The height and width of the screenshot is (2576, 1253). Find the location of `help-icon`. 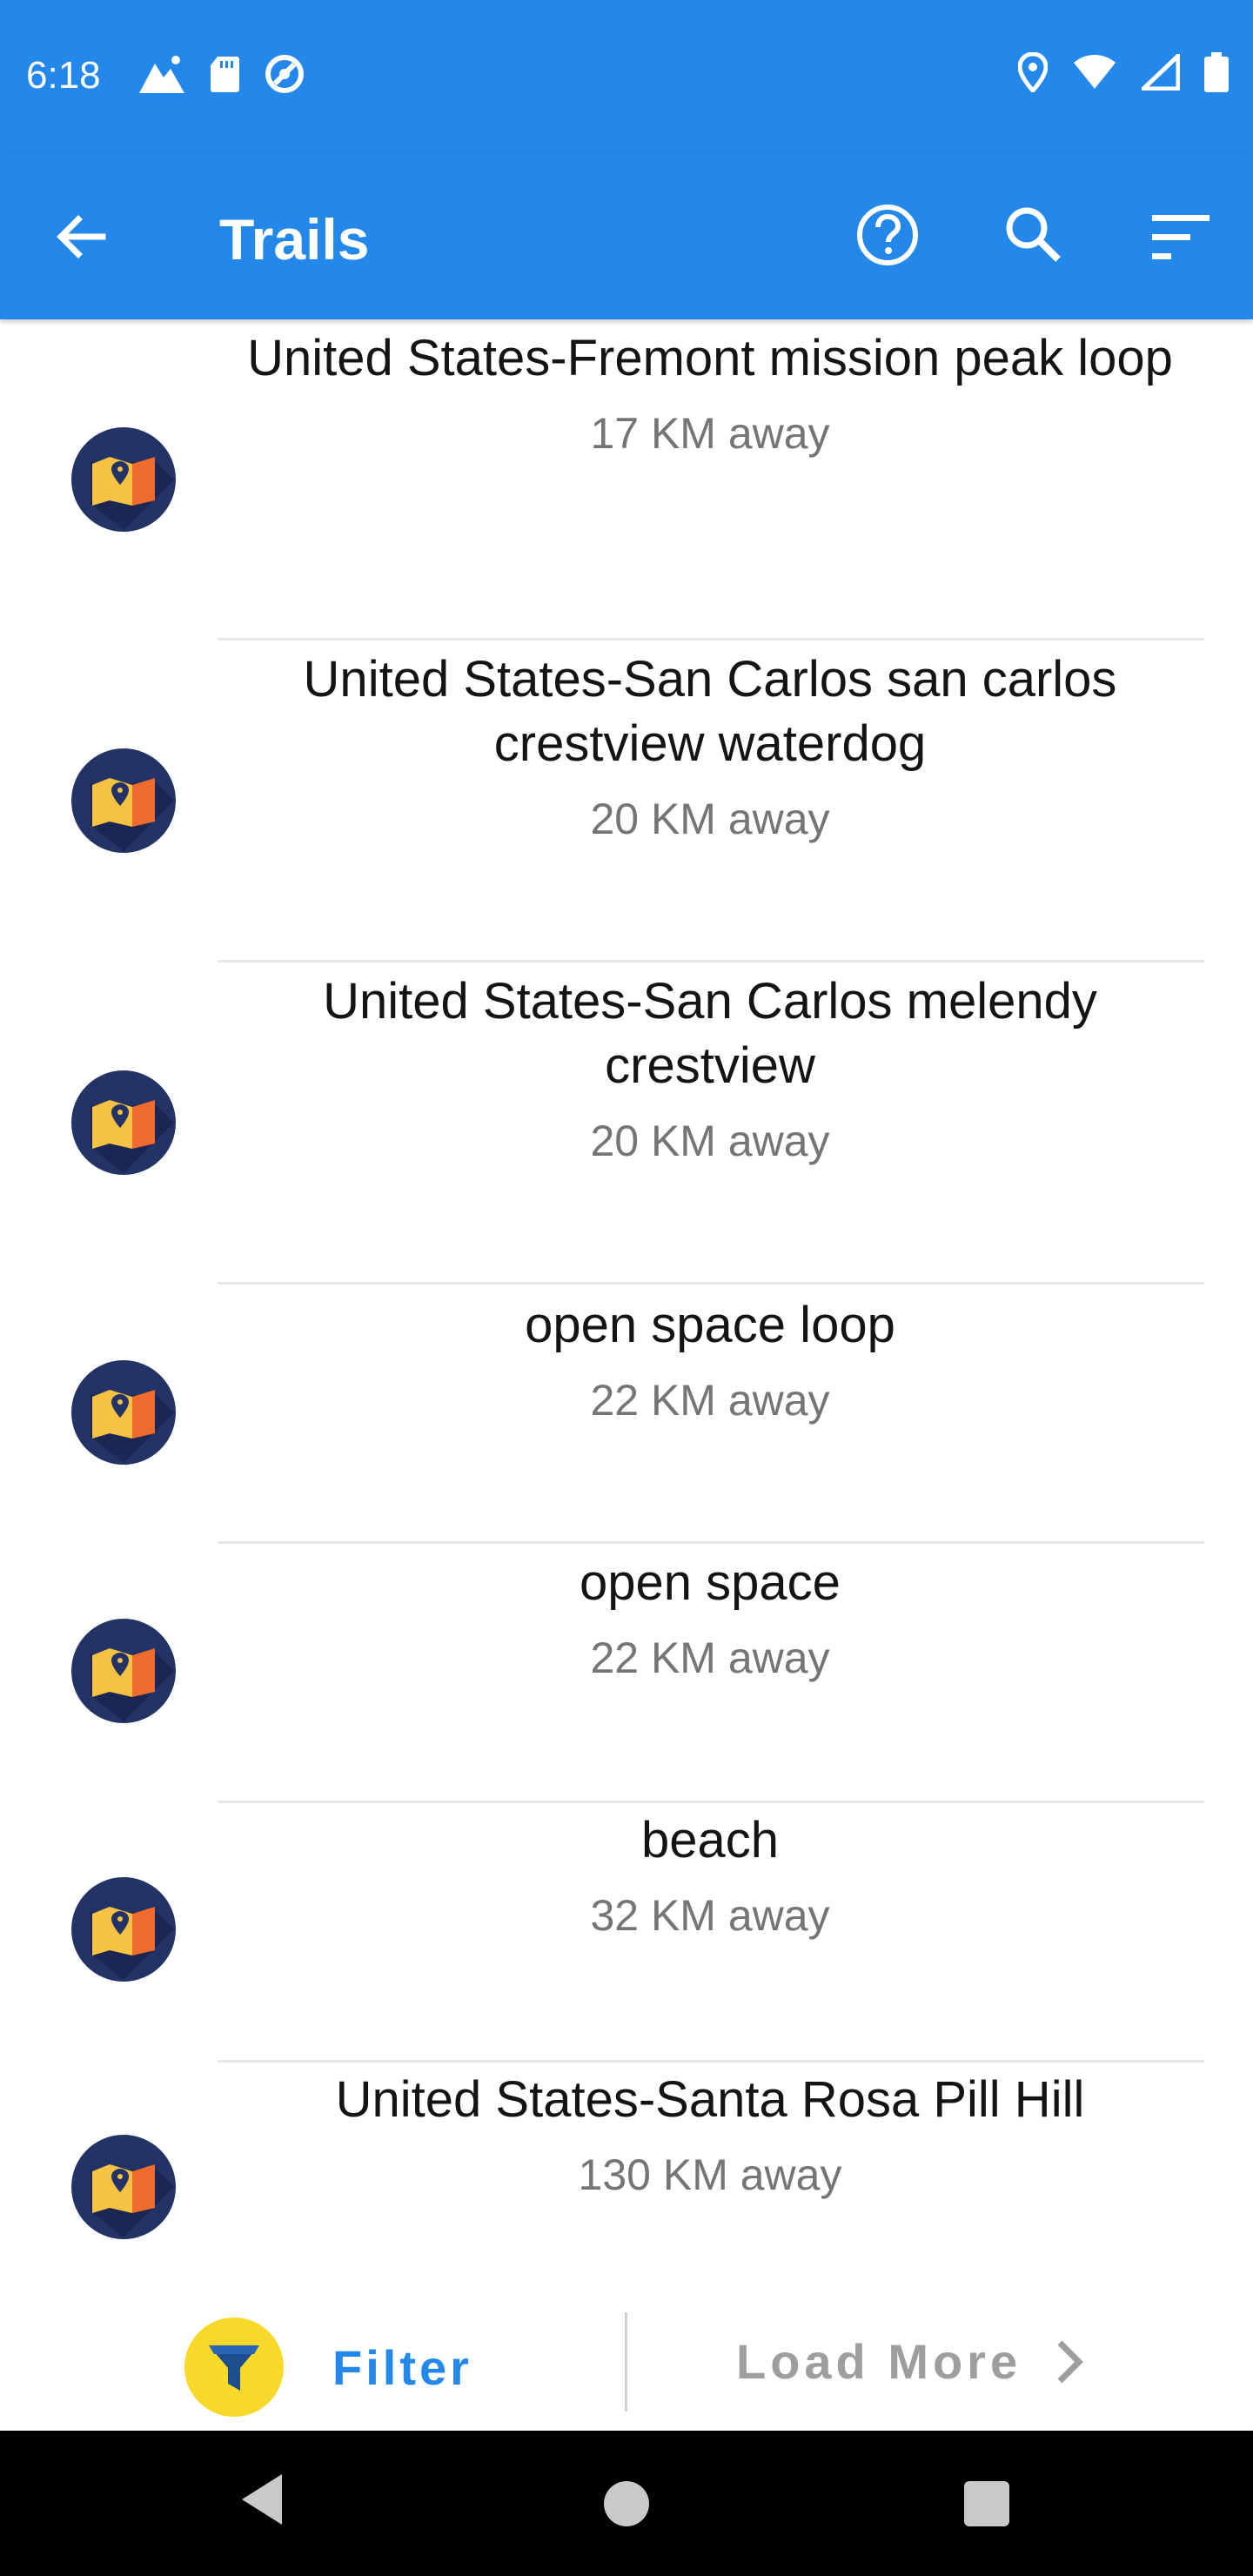

help-icon is located at coordinates (887, 235).